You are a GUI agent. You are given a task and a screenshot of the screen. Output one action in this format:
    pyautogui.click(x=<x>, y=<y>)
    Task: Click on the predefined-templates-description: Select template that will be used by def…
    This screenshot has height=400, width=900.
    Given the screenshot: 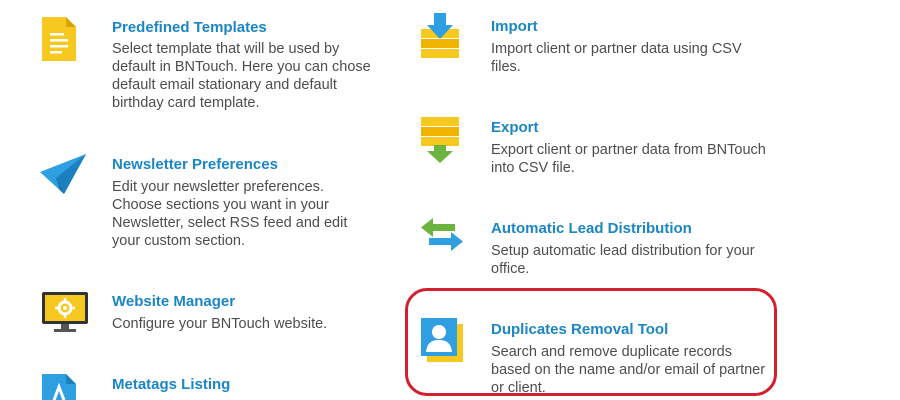 What is the action you would take?
    pyautogui.click(x=241, y=76)
    